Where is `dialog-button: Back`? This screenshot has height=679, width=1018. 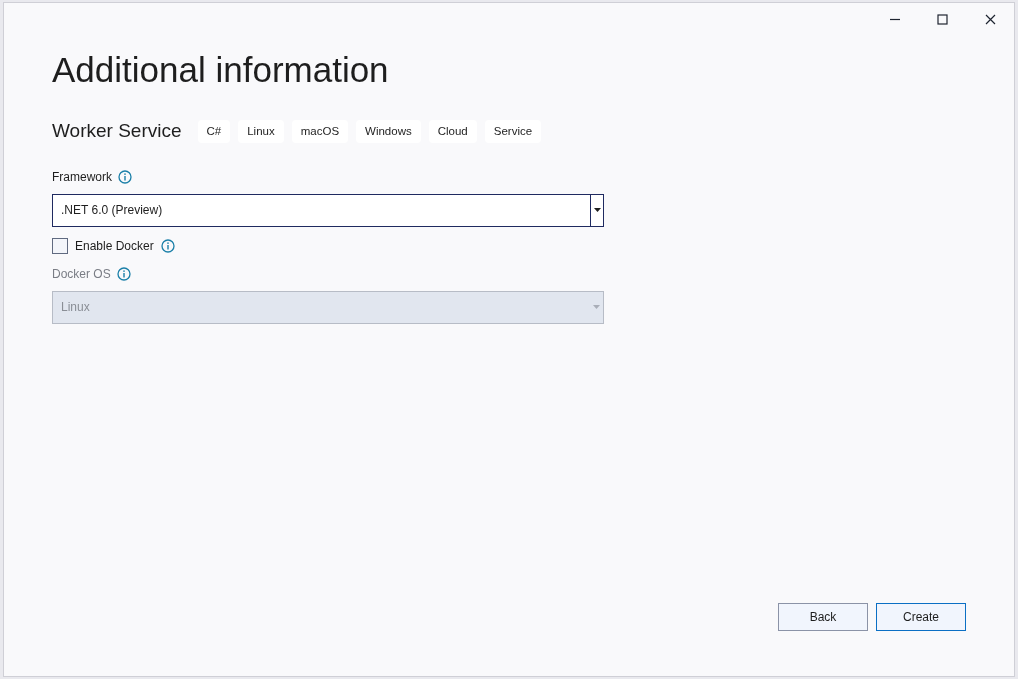 dialog-button: Back is located at coordinates (823, 617).